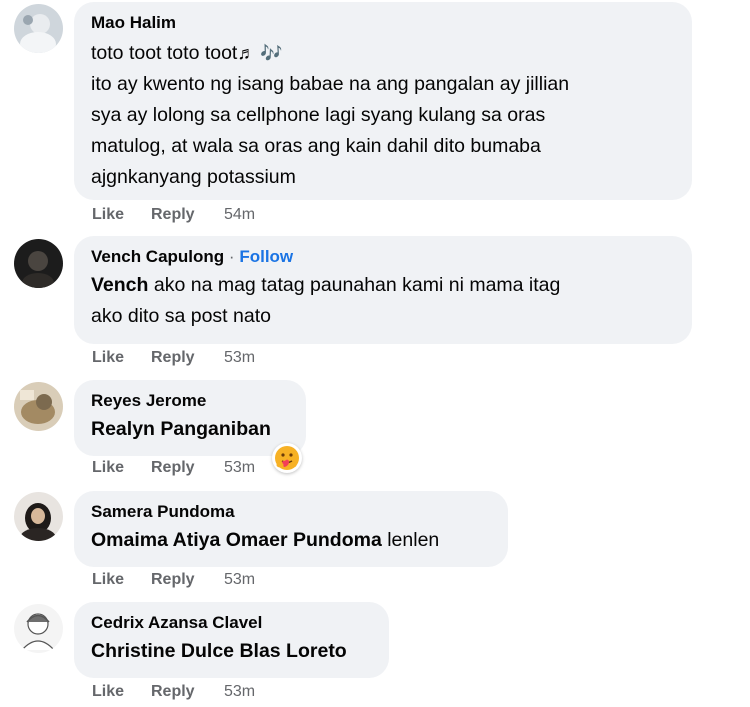 Image resolution: width=750 pixels, height=707 pixels. Describe the element at coordinates (383, 257) in the screenshot. I see `comment-author-row: Vench Capulong · Follow` at that location.